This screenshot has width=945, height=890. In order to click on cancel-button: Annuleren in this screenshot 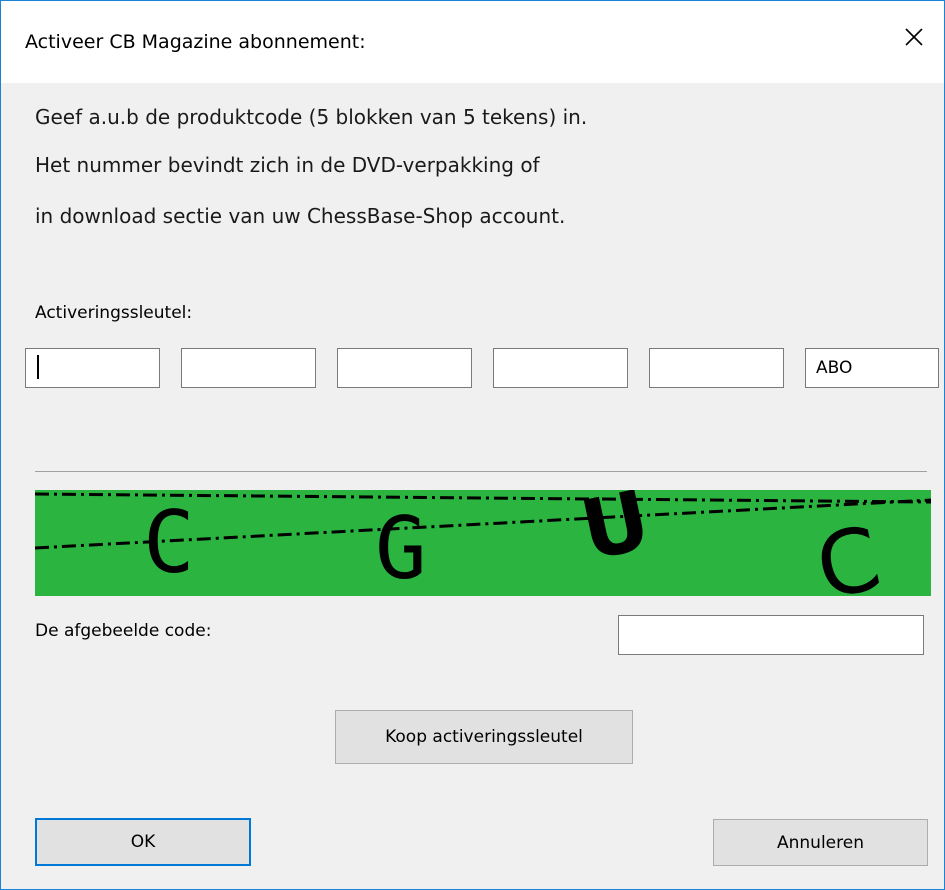, I will do `click(820, 842)`.